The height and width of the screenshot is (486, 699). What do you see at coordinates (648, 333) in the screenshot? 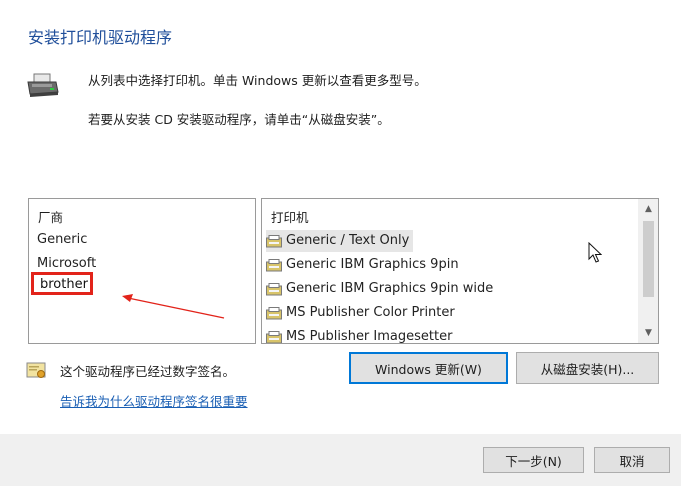
I see `chevron-down-icon: ▼` at bounding box center [648, 333].